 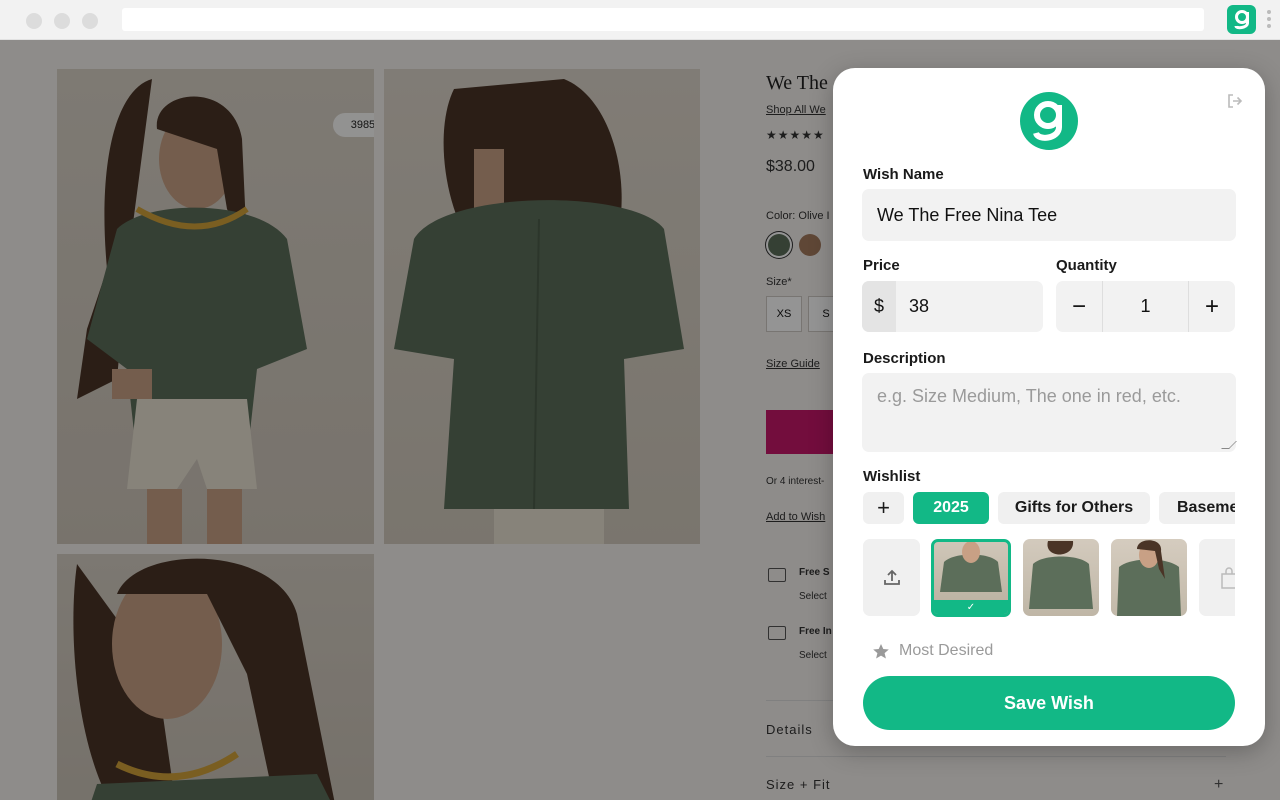 What do you see at coordinates (971, 578) in the screenshot?
I see `product-image-thumb-selected: ✓` at bounding box center [971, 578].